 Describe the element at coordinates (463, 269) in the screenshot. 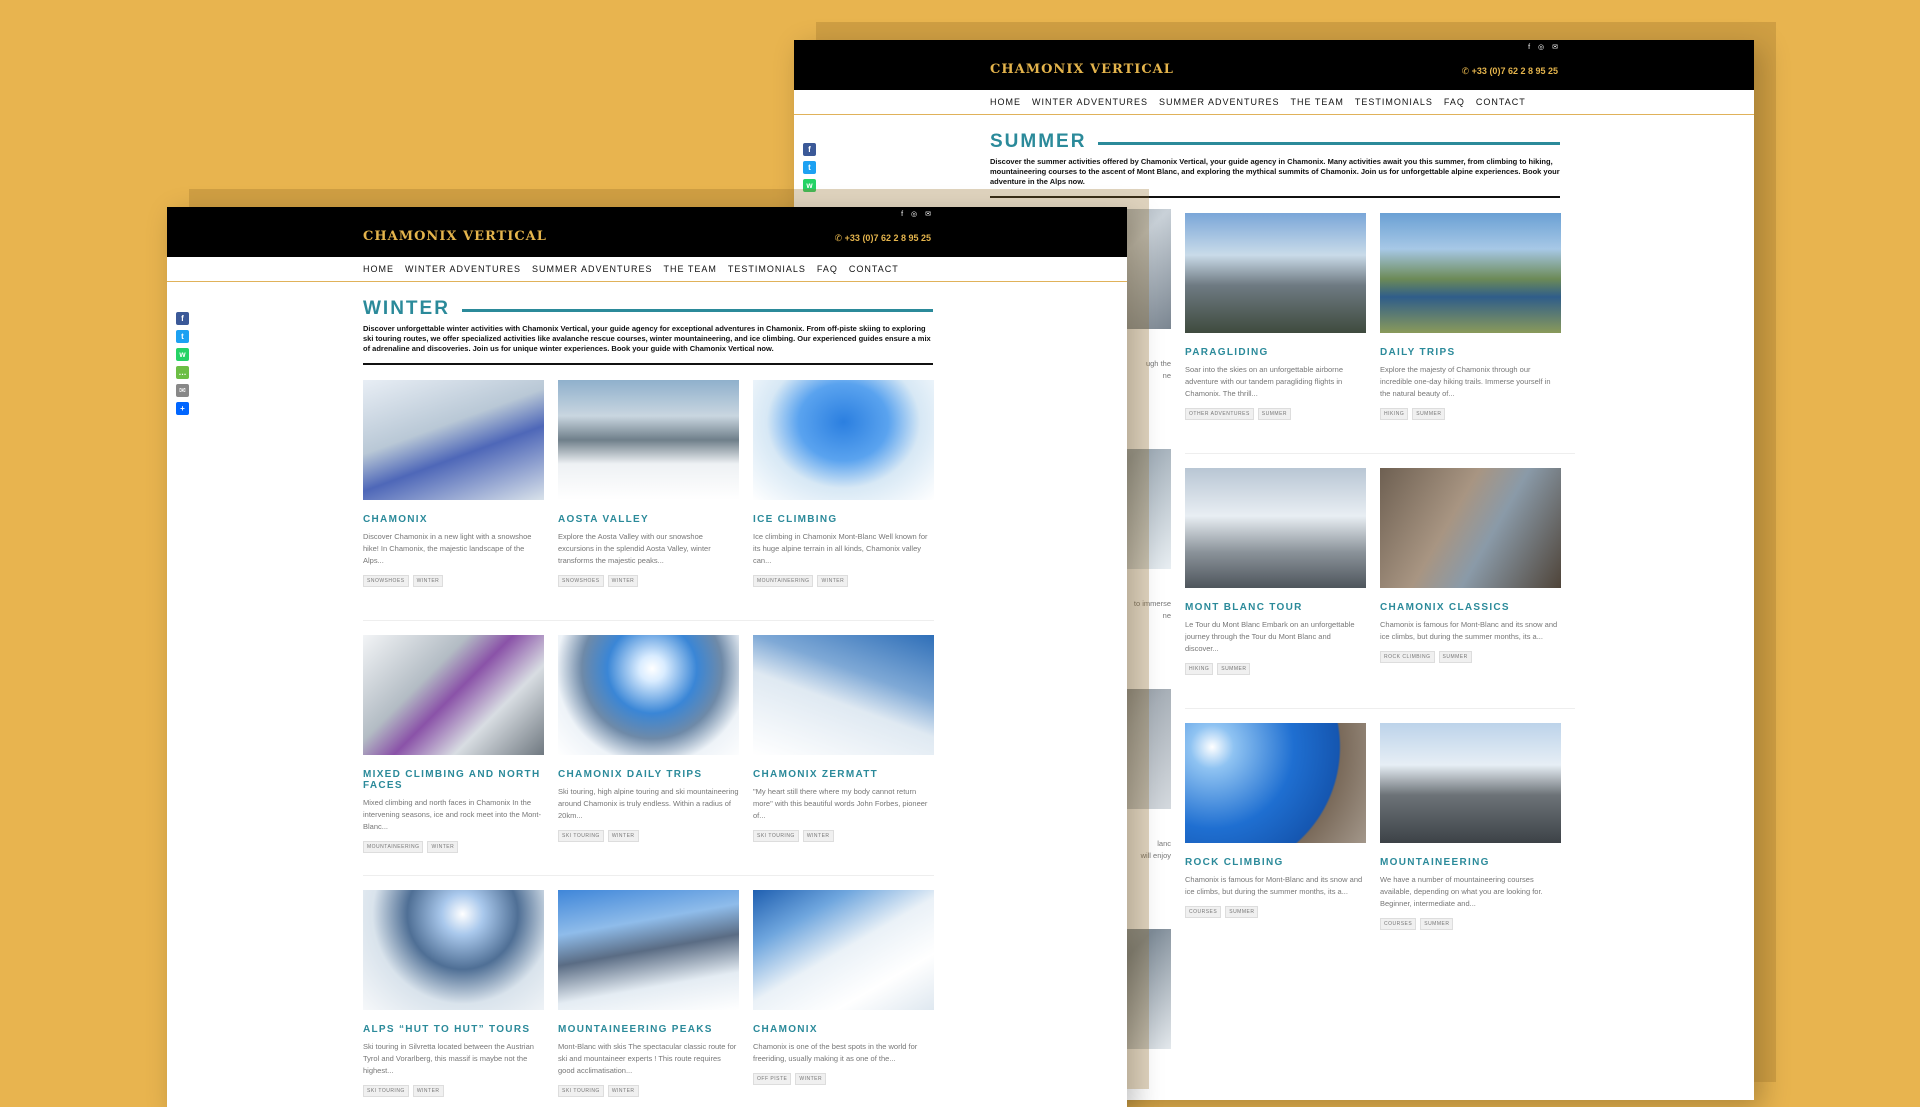

I see `nav-winter-adventures: WINTER ADVENTURES` at that location.